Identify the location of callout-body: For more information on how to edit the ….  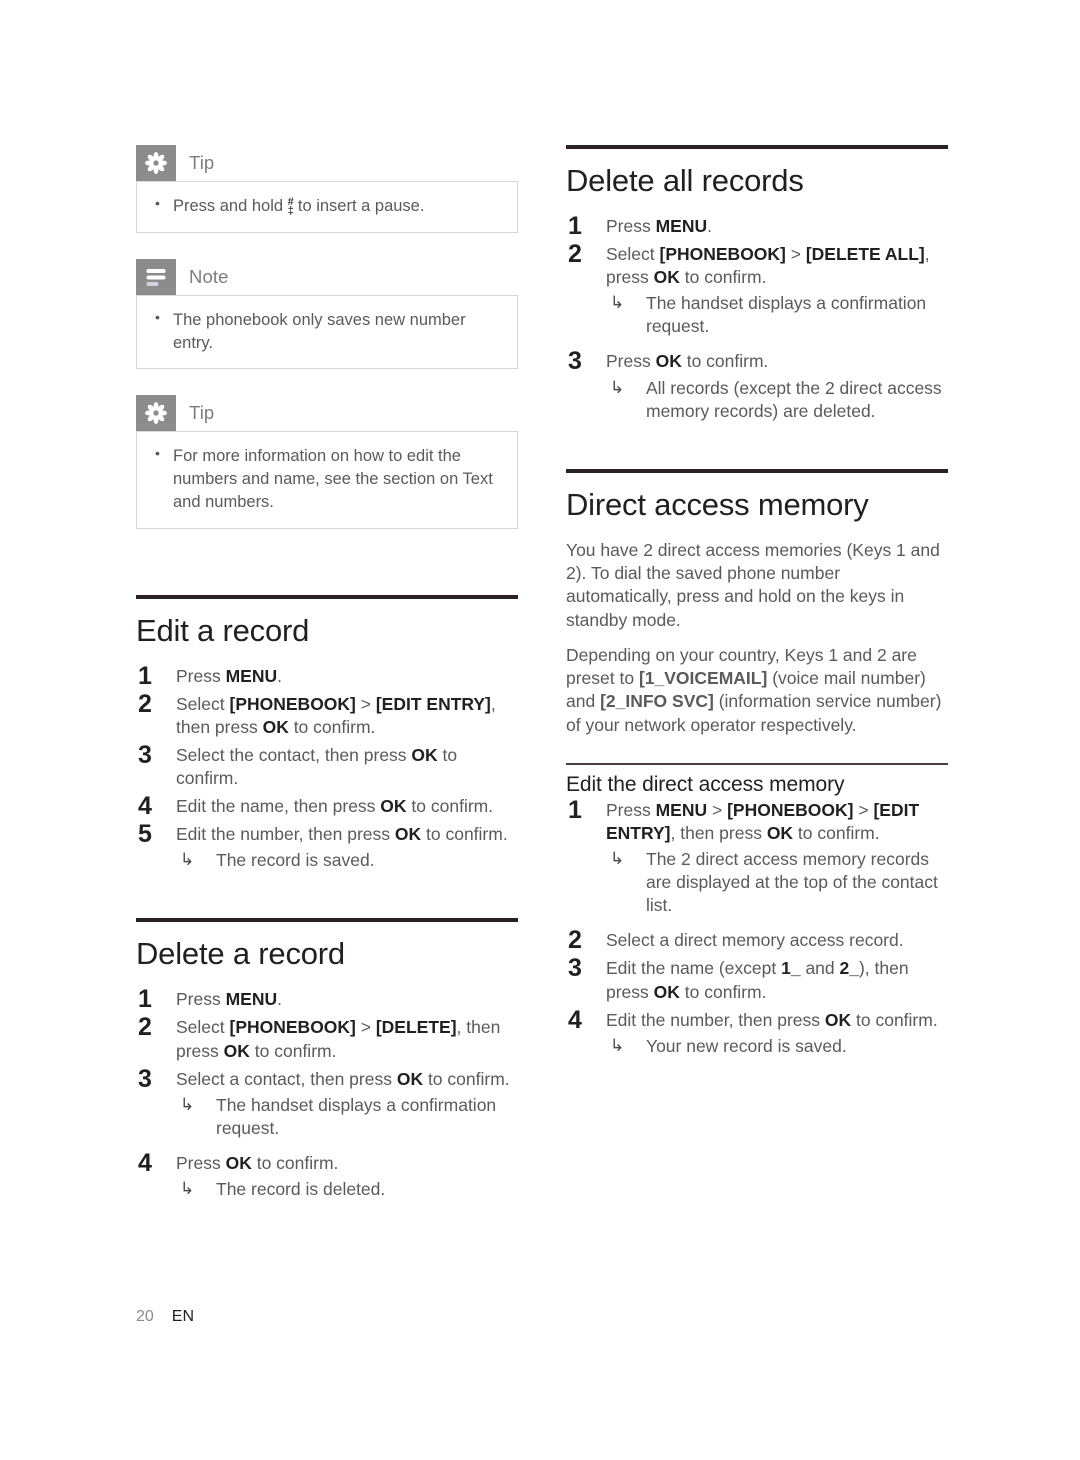
(327, 480).